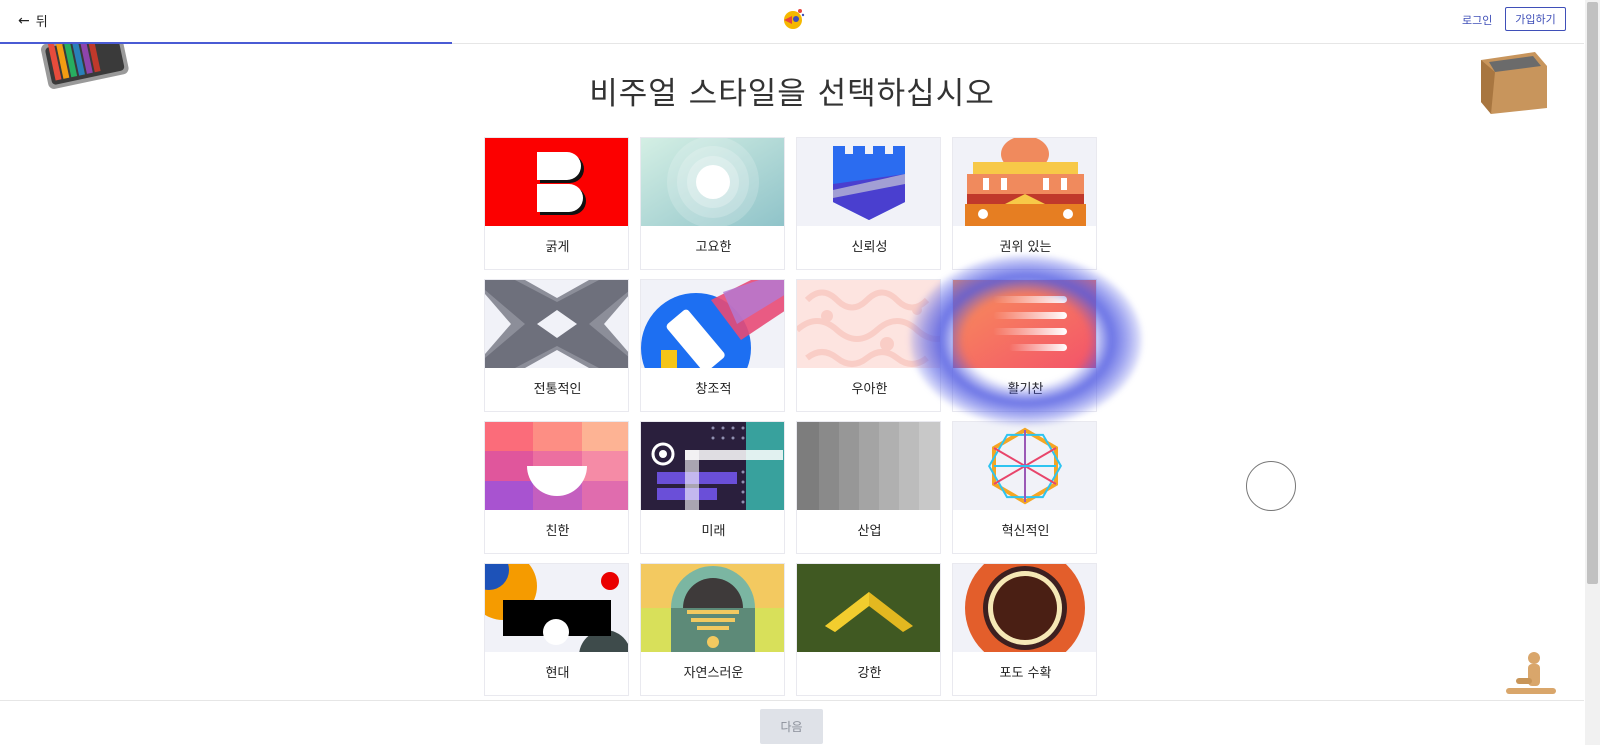  I want to click on creative-style-icon, so click(712, 324).